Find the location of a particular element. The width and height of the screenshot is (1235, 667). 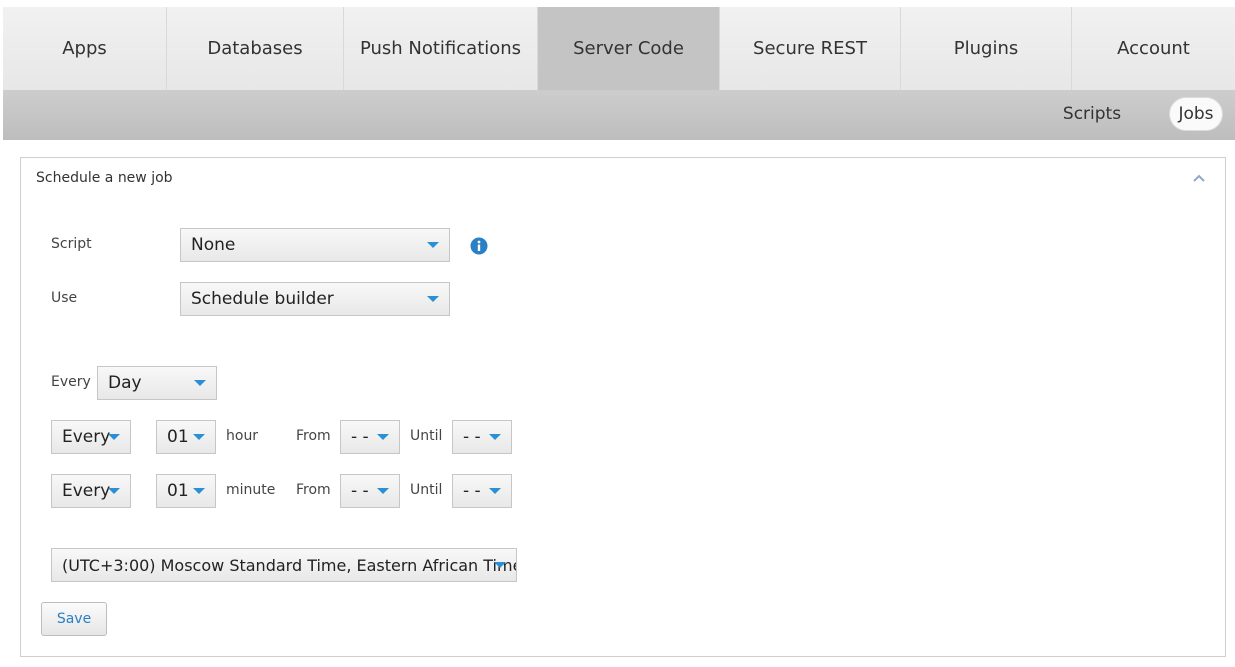

minute-amount-value: 01 is located at coordinates (178, 491).